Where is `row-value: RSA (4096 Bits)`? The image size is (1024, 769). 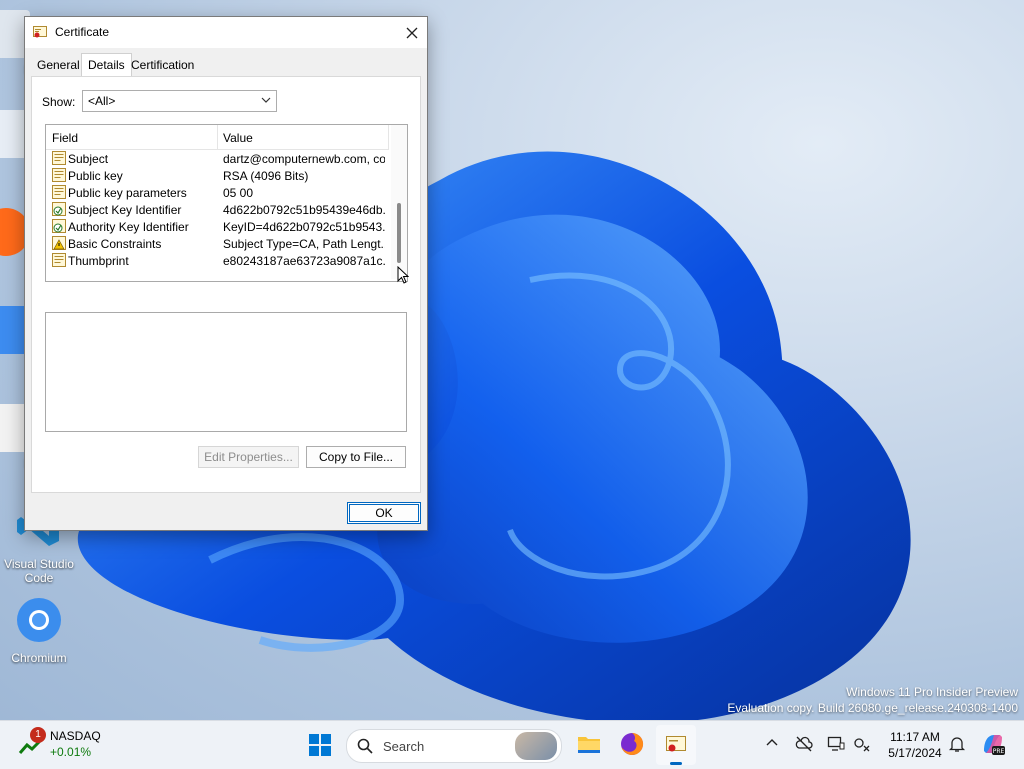 row-value: RSA (4096 Bits) is located at coordinates (266, 176).